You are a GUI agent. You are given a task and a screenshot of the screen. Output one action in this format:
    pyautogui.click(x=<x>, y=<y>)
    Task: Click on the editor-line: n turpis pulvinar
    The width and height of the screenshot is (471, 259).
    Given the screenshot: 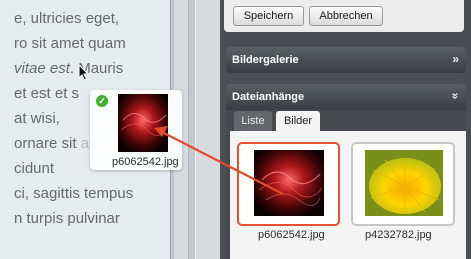 What is the action you would take?
    pyautogui.click(x=67, y=218)
    